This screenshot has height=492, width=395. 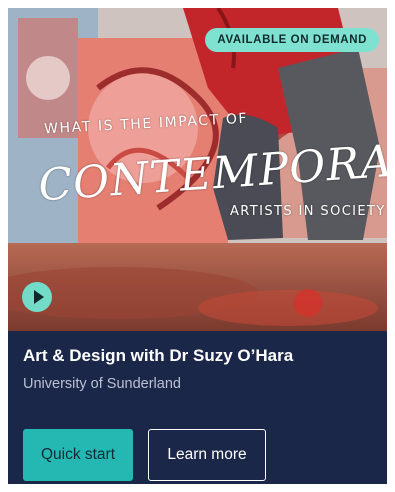 What do you see at coordinates (158, 355) in the screenshot?
I see `course-title: Art & Design with Dr Suzy O’Hara` at bounding box center [158, 355].